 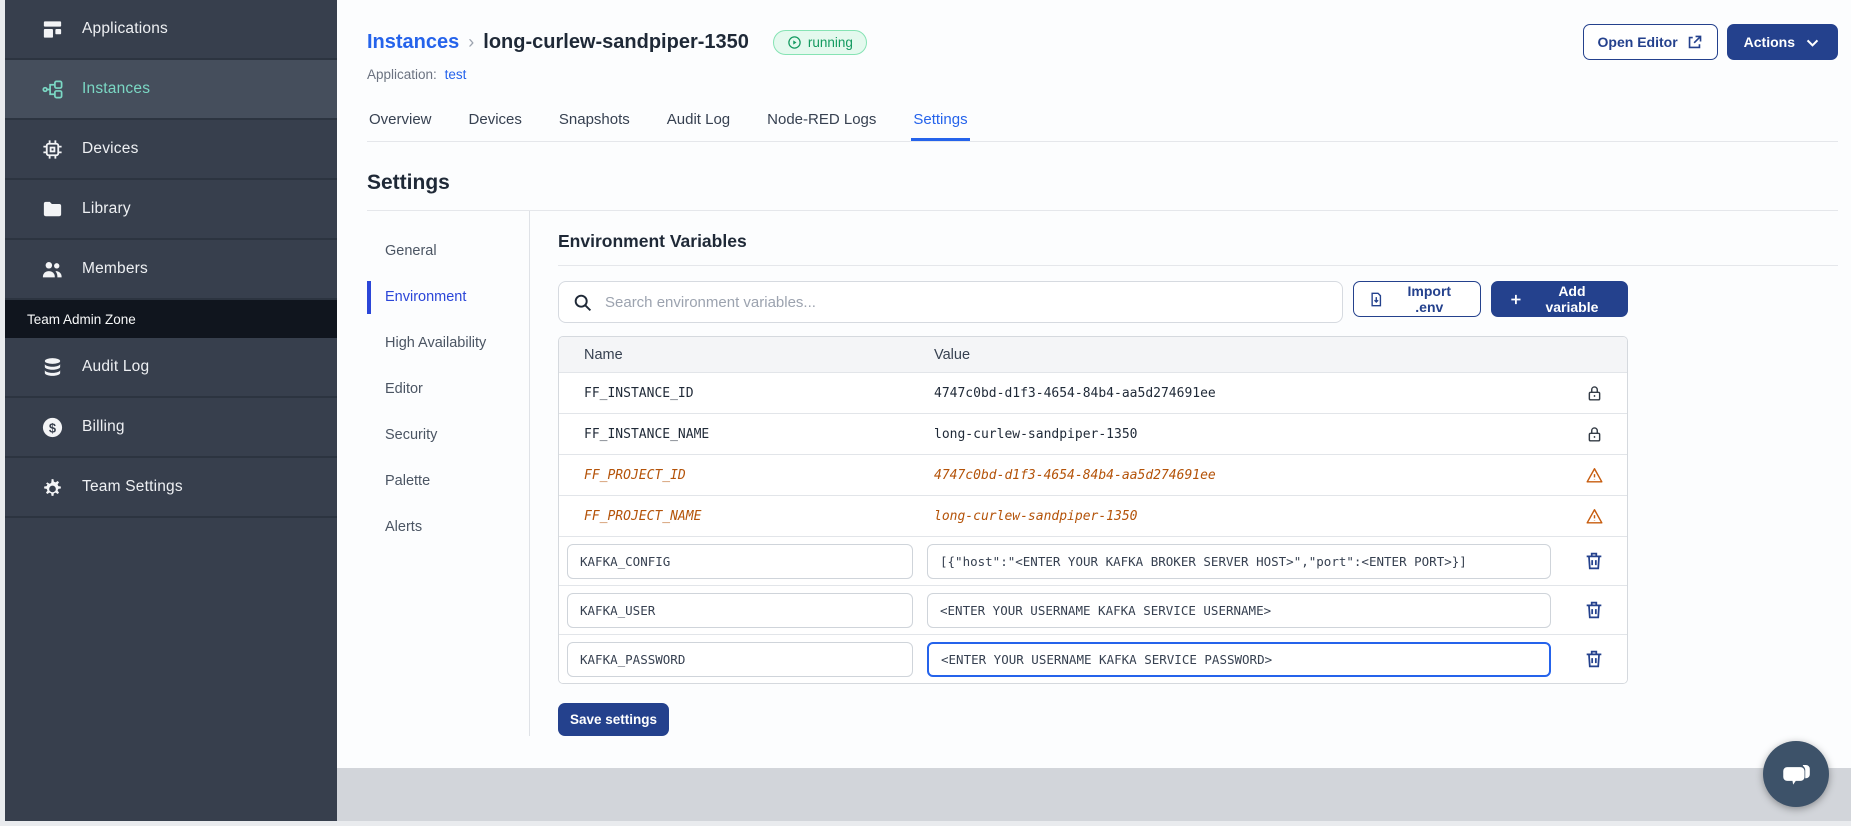 I want to click on env-table-row-kafka-config, so click(x=1093, y=560).